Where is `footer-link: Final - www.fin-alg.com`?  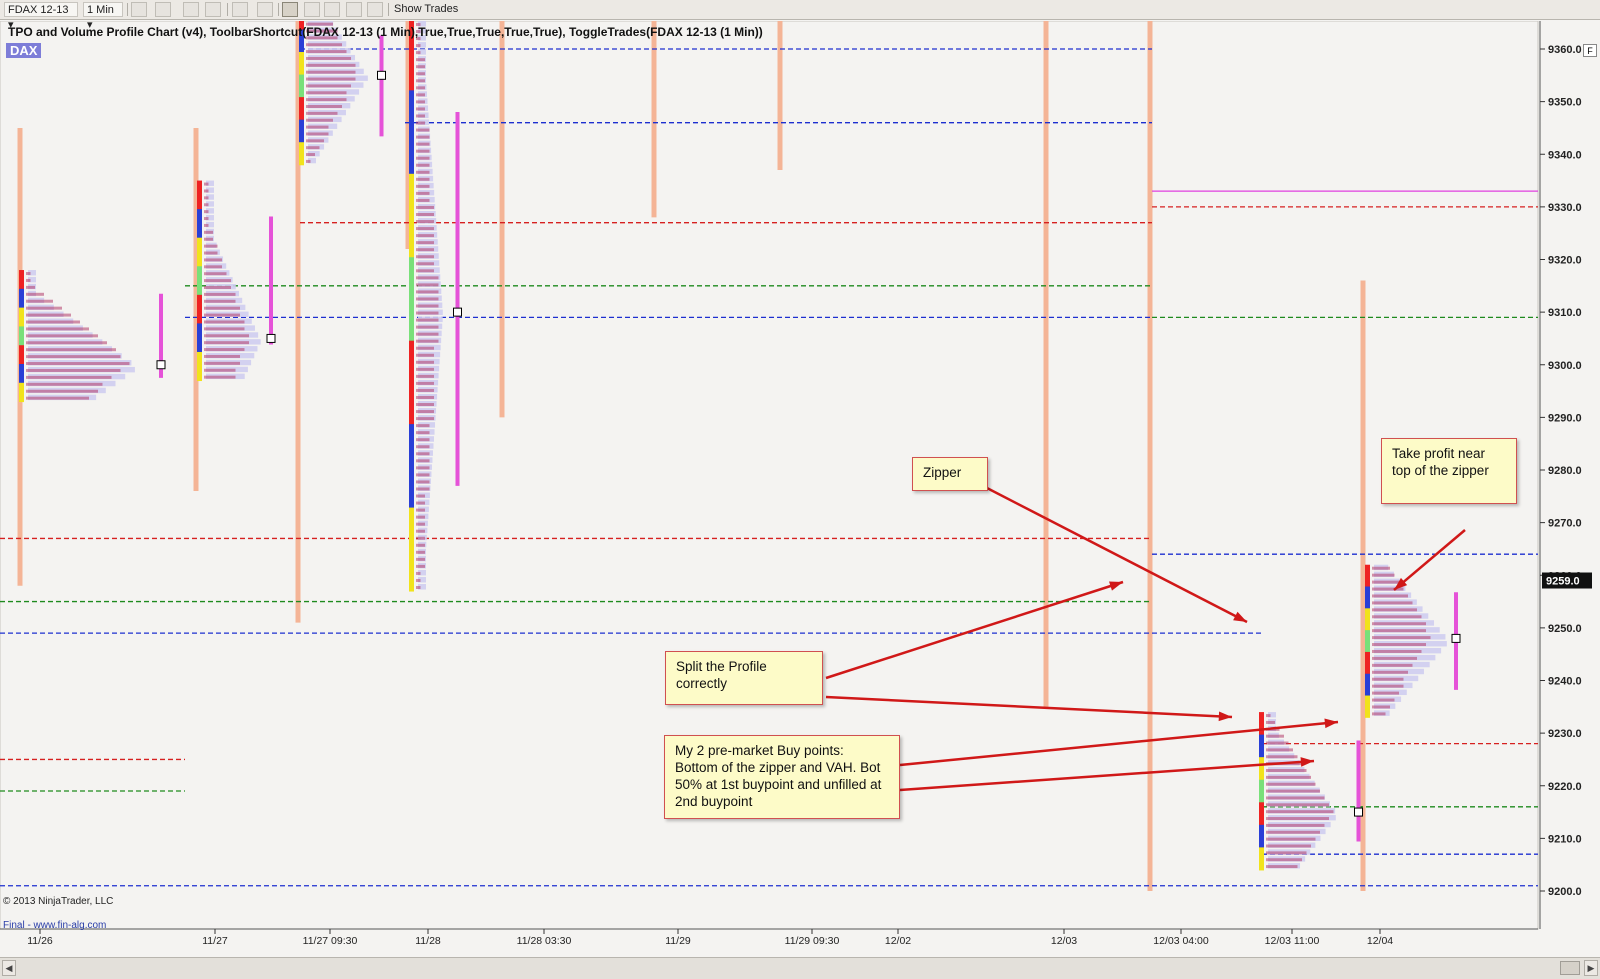
footer-link: Final - www.fin-alg.com is located at coordinates (54, 925).